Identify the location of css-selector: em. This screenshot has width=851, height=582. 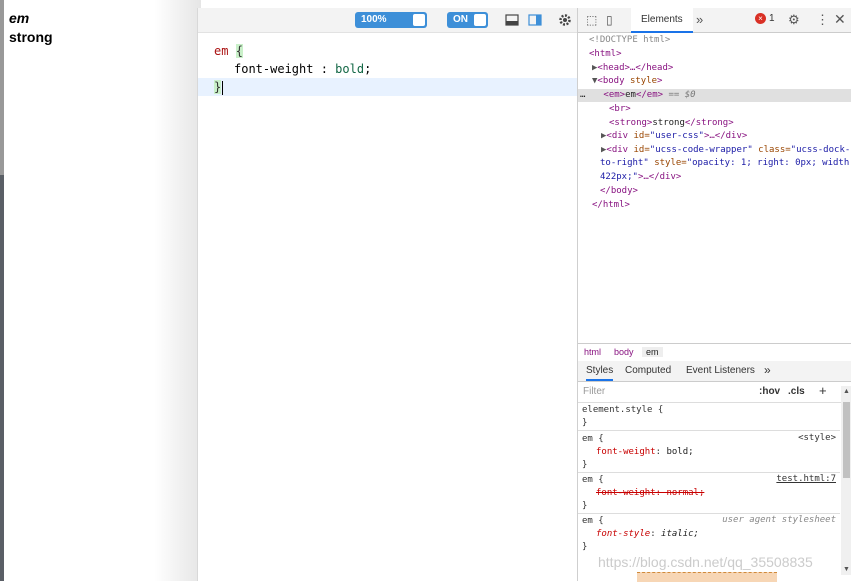
(221, 51).